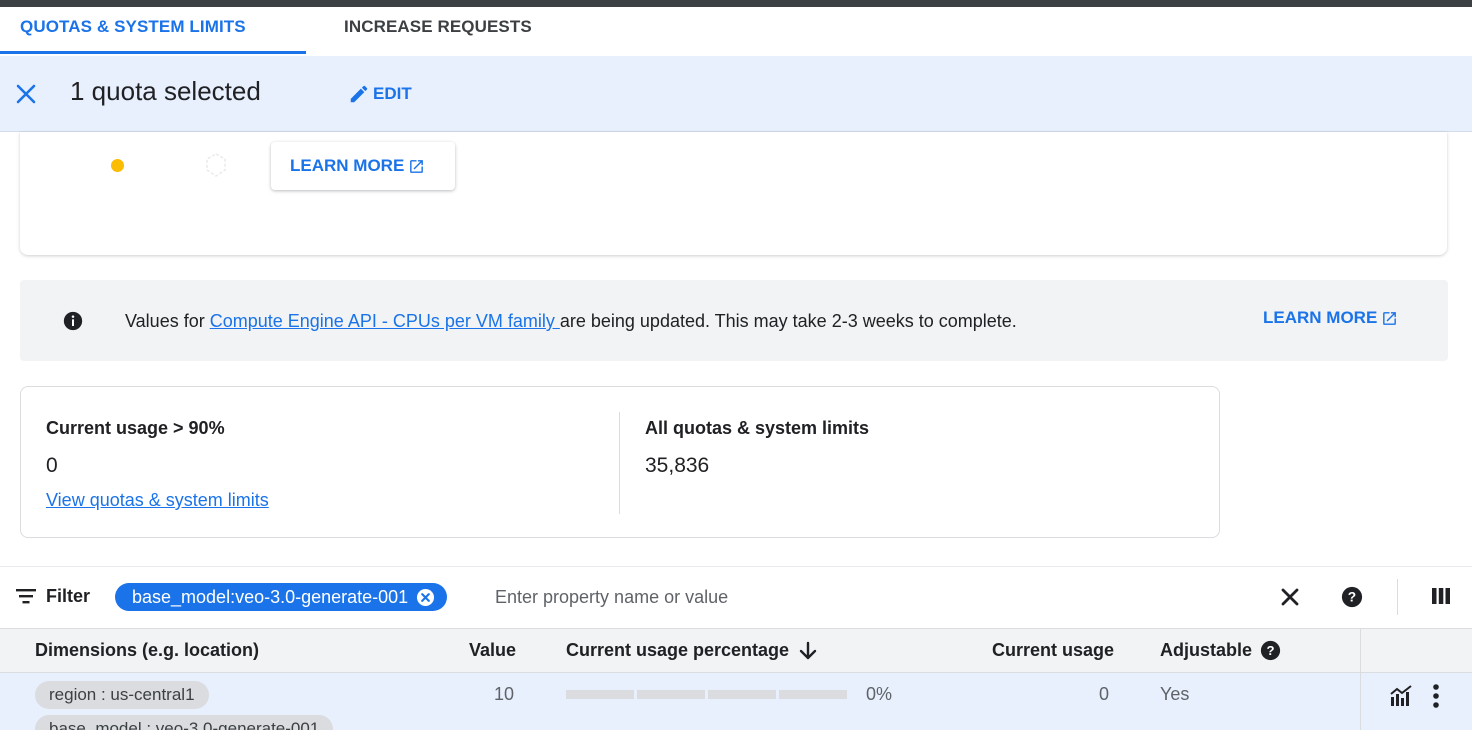 The width and height of the screenshot is (1472, 730). I want to click on all-quotas-value: 35,836, so click(677, 465).